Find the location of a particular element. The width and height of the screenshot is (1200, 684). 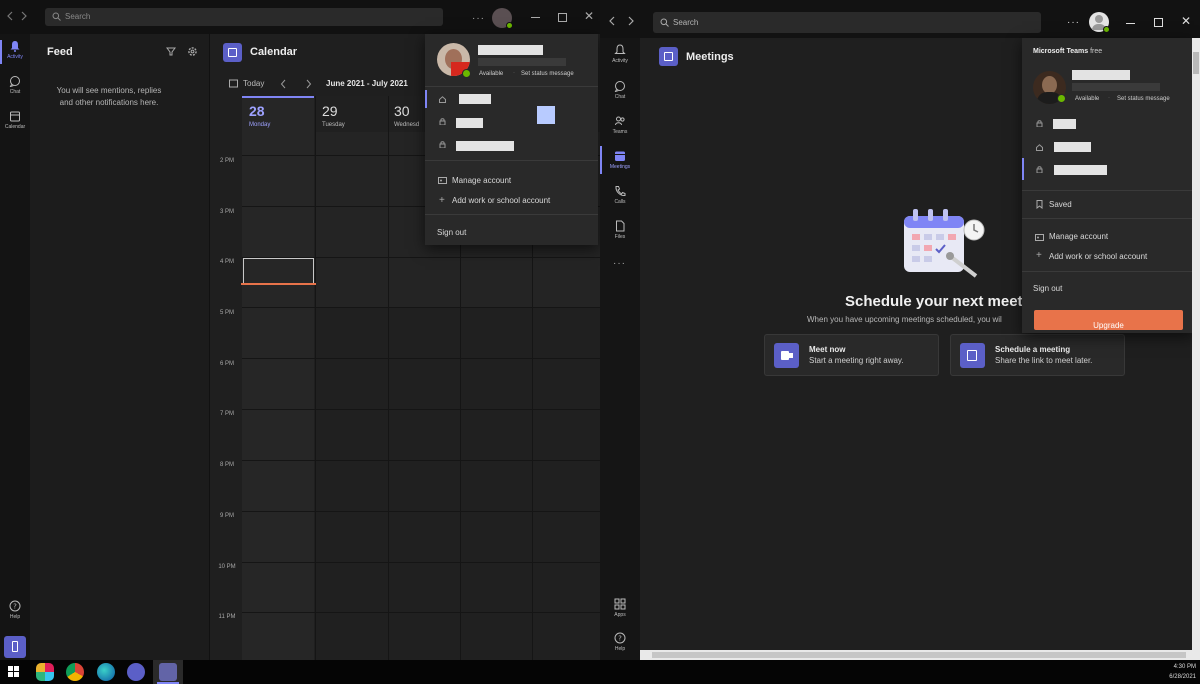

feed-empty-line: and other notifications here. is located at coordinates (109, 102).